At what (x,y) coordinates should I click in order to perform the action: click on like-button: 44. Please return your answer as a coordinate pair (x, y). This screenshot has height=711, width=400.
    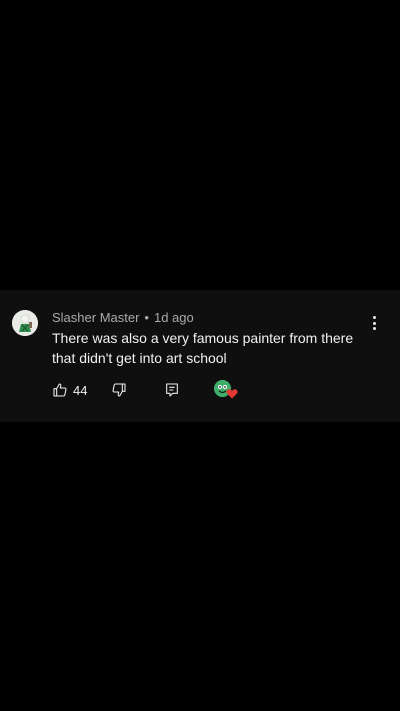
    Looking at the image, I should click on (69, 390).